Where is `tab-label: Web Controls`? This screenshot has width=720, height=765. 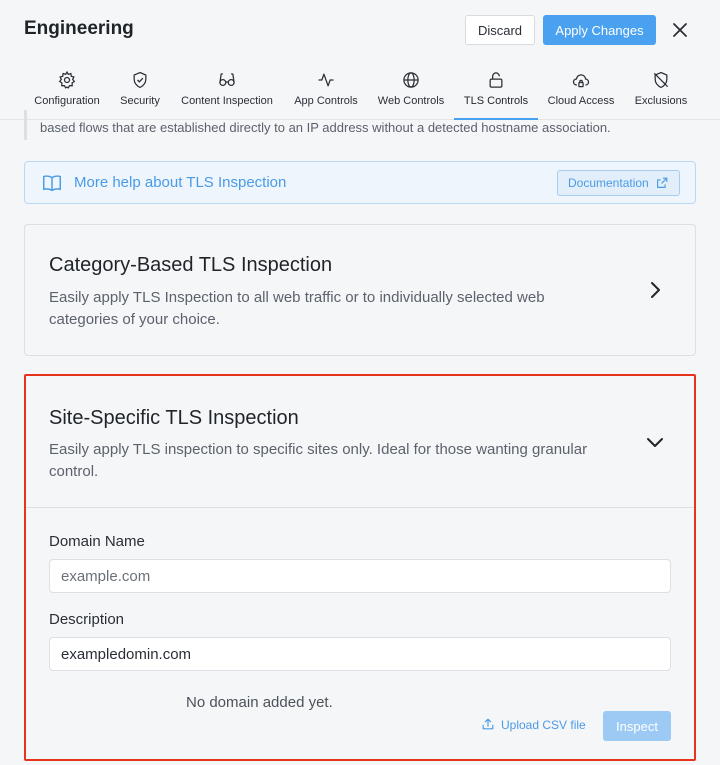
tab-label: Web Controls is located at coordinates (411, 101).